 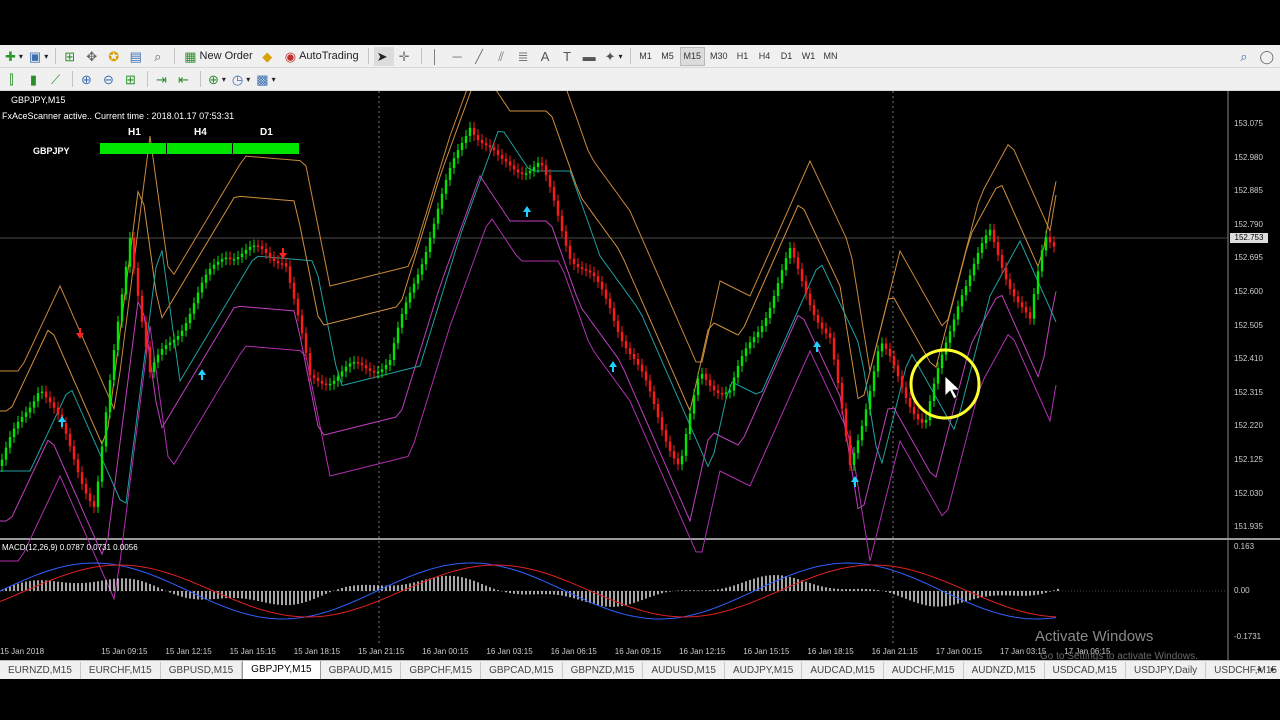 I want to click on market-watch-button: ⊞, so click(x=71, y=56).